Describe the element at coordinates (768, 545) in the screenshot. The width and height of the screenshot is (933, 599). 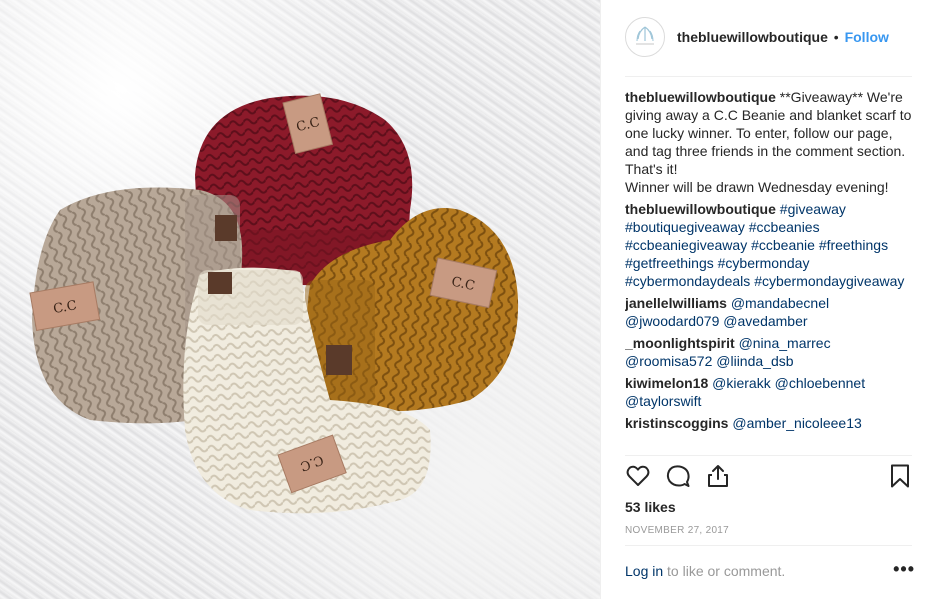
I see `footer-divider` at that location.